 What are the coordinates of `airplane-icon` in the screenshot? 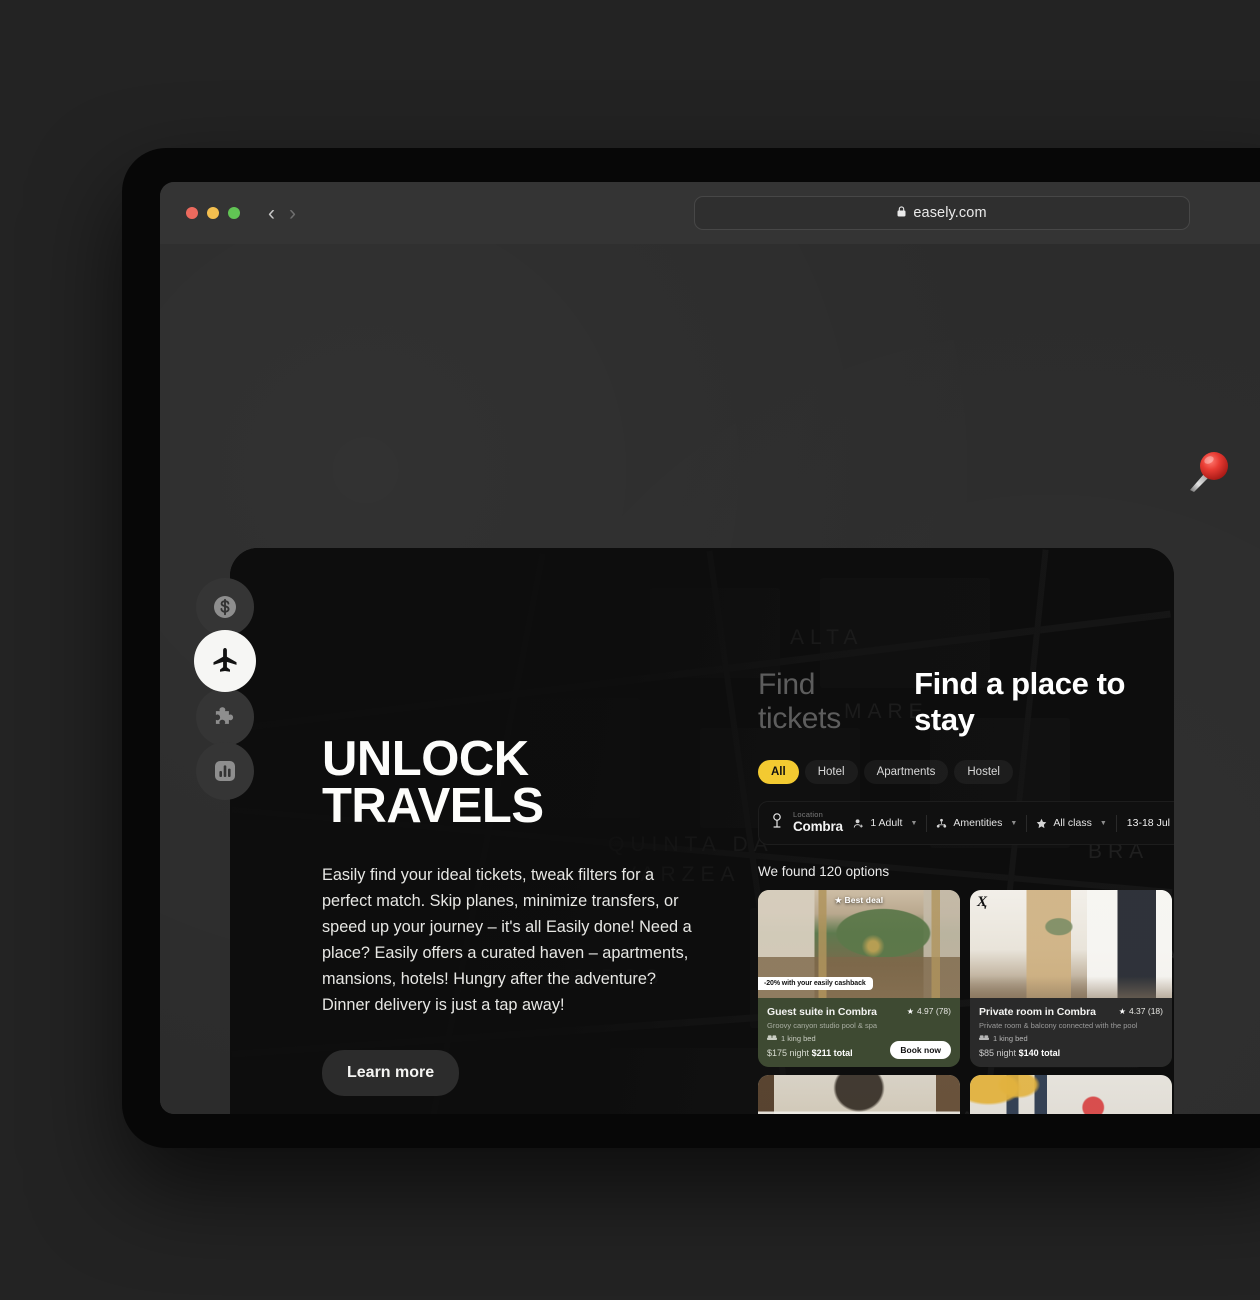 It's located at (225, 661).